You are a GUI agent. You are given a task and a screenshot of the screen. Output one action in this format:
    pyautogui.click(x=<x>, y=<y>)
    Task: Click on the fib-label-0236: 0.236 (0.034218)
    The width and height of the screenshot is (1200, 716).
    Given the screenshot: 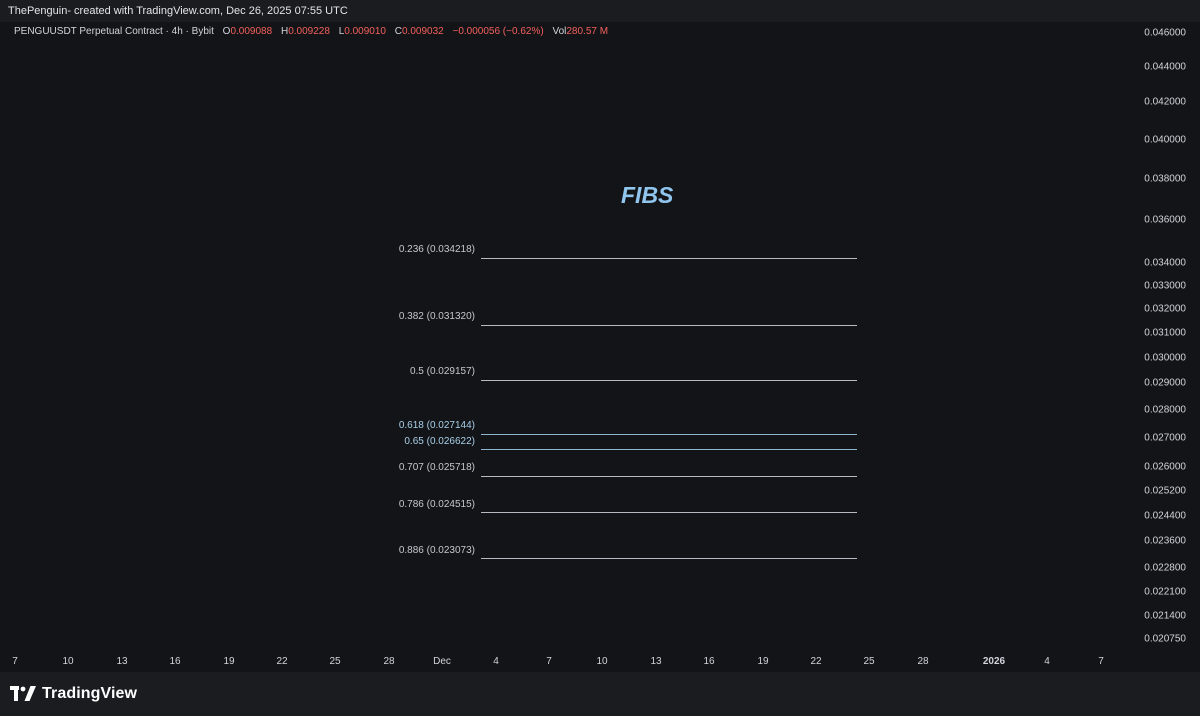 What is the action you would take?
    pyautogui.click(x=436, y=249)
    